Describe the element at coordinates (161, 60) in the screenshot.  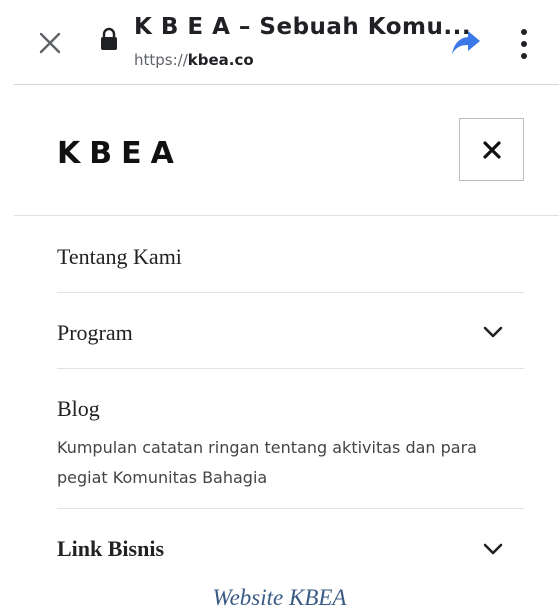
I see `url-scheme: https://` at that location.